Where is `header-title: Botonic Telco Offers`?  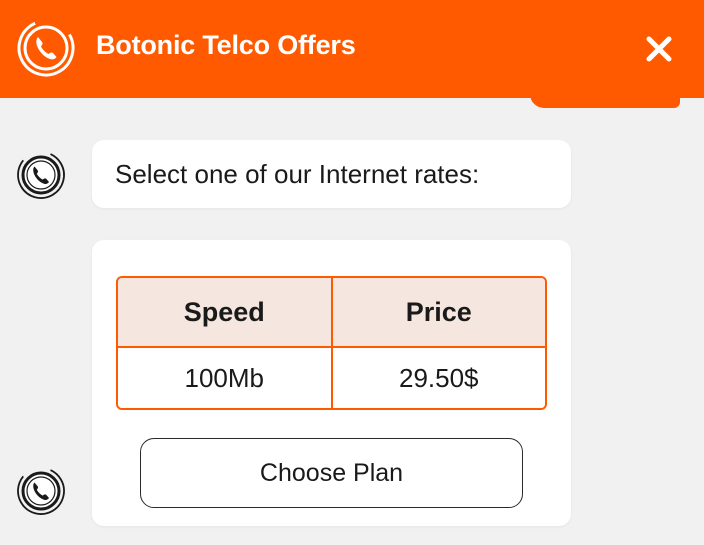
header-title: Botonic Telco Offers is located at coordinates (226, 45).